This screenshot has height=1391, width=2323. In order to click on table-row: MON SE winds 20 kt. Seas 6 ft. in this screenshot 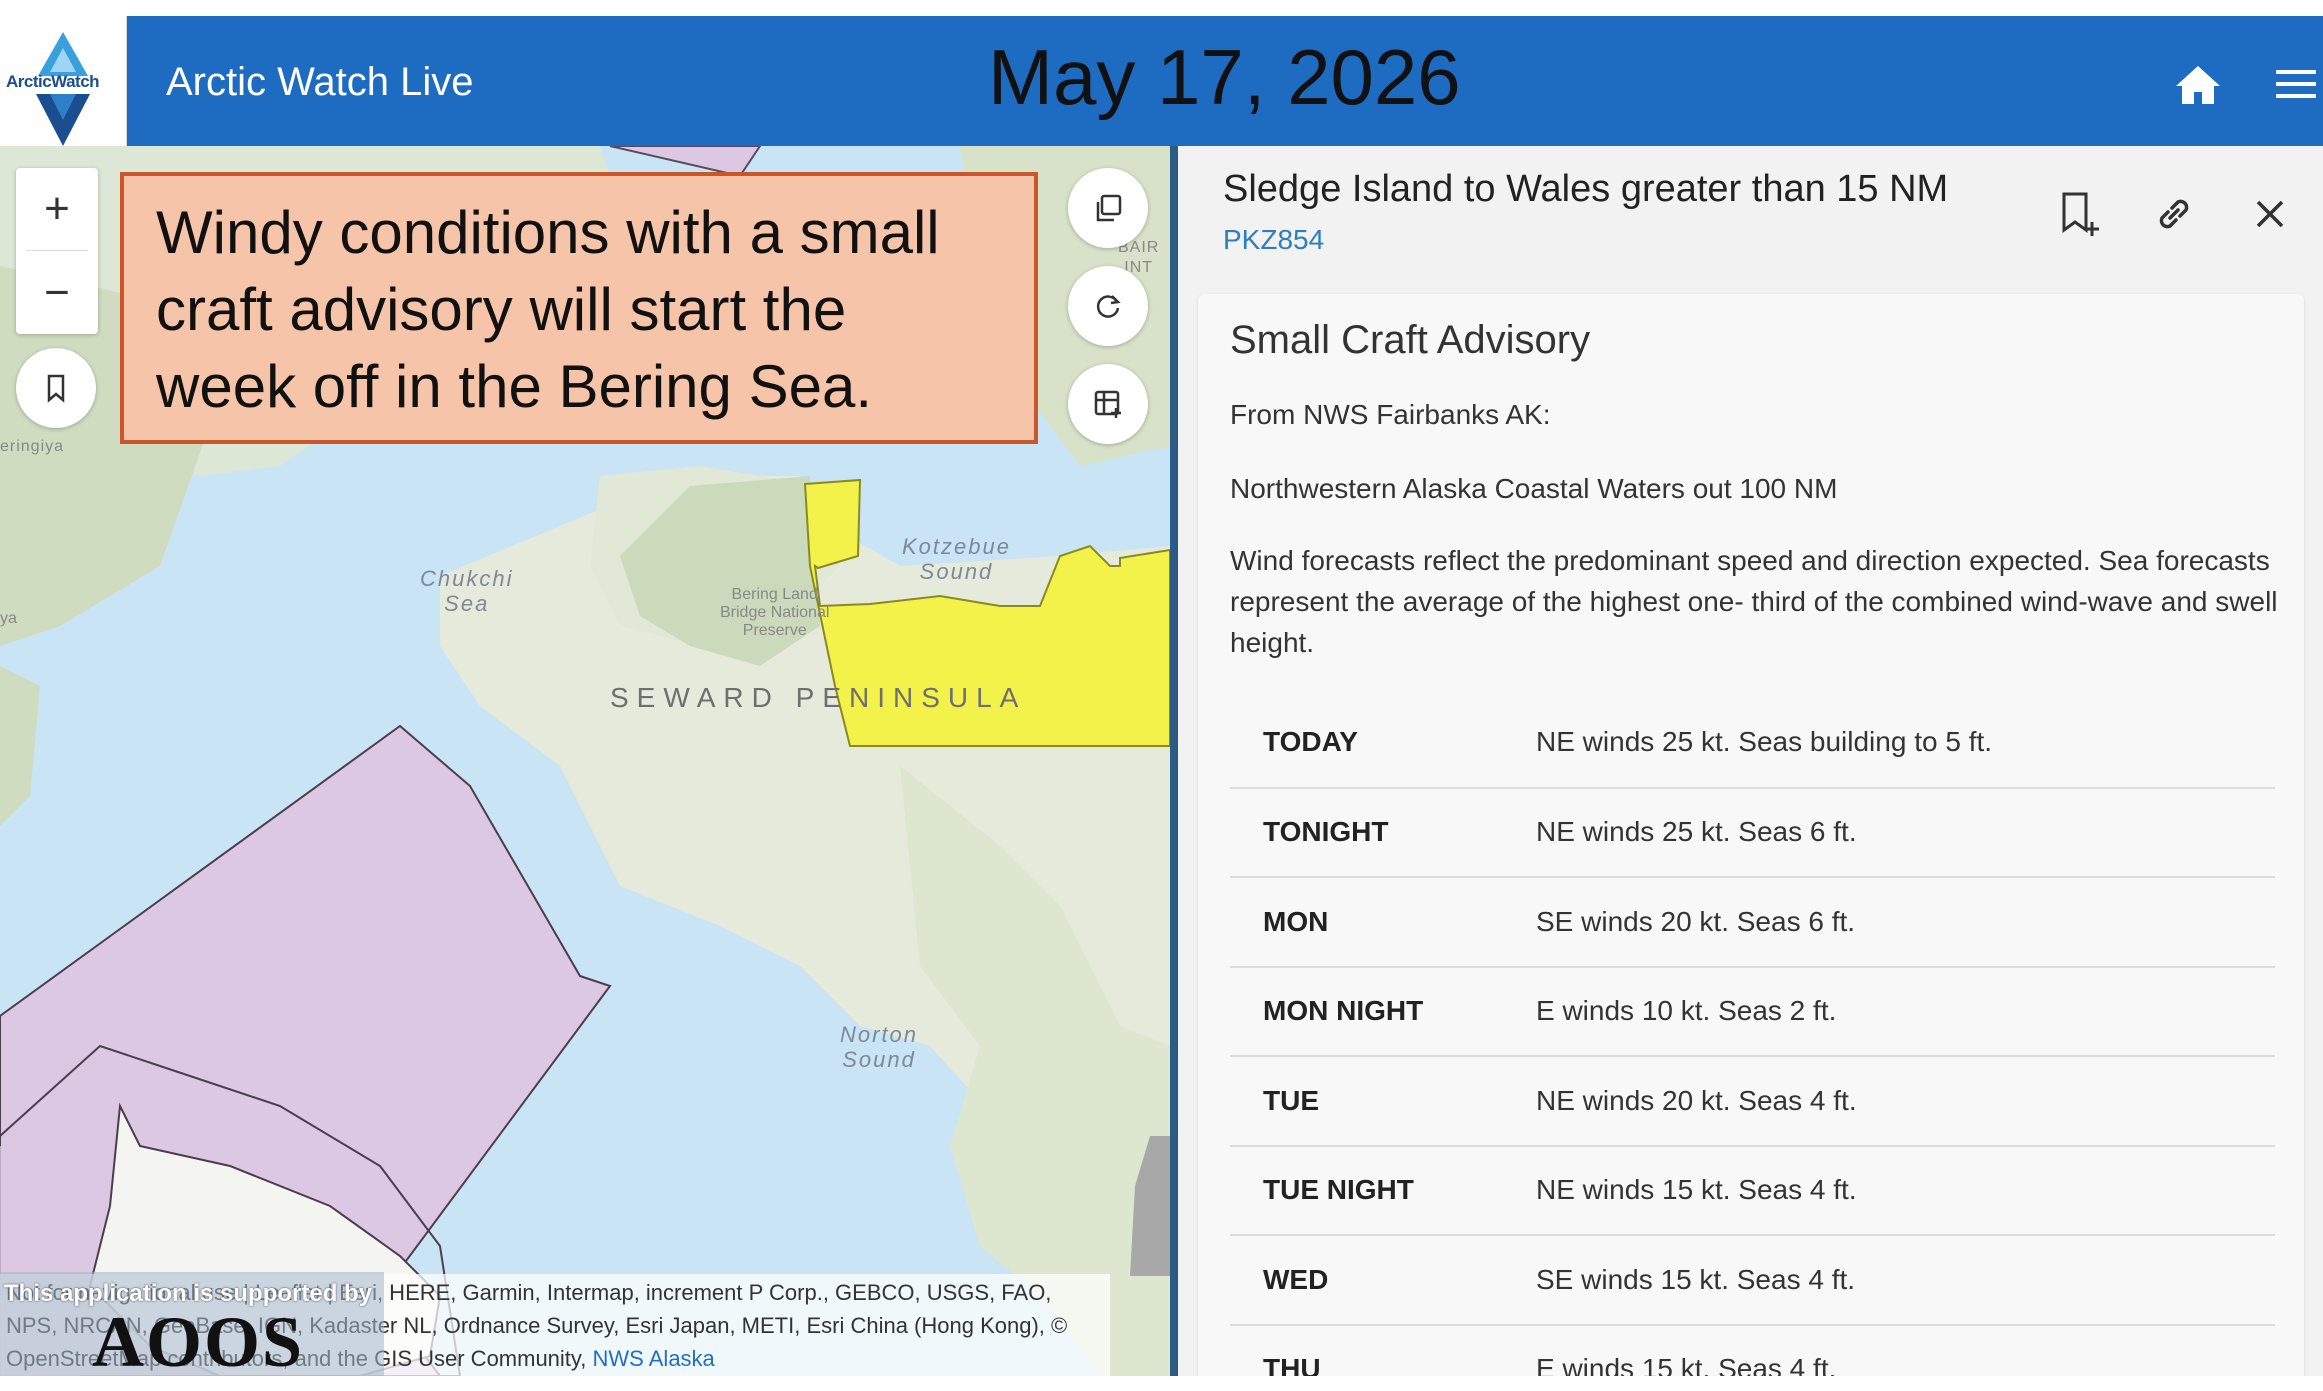, I will do `click(1752, 922)`.